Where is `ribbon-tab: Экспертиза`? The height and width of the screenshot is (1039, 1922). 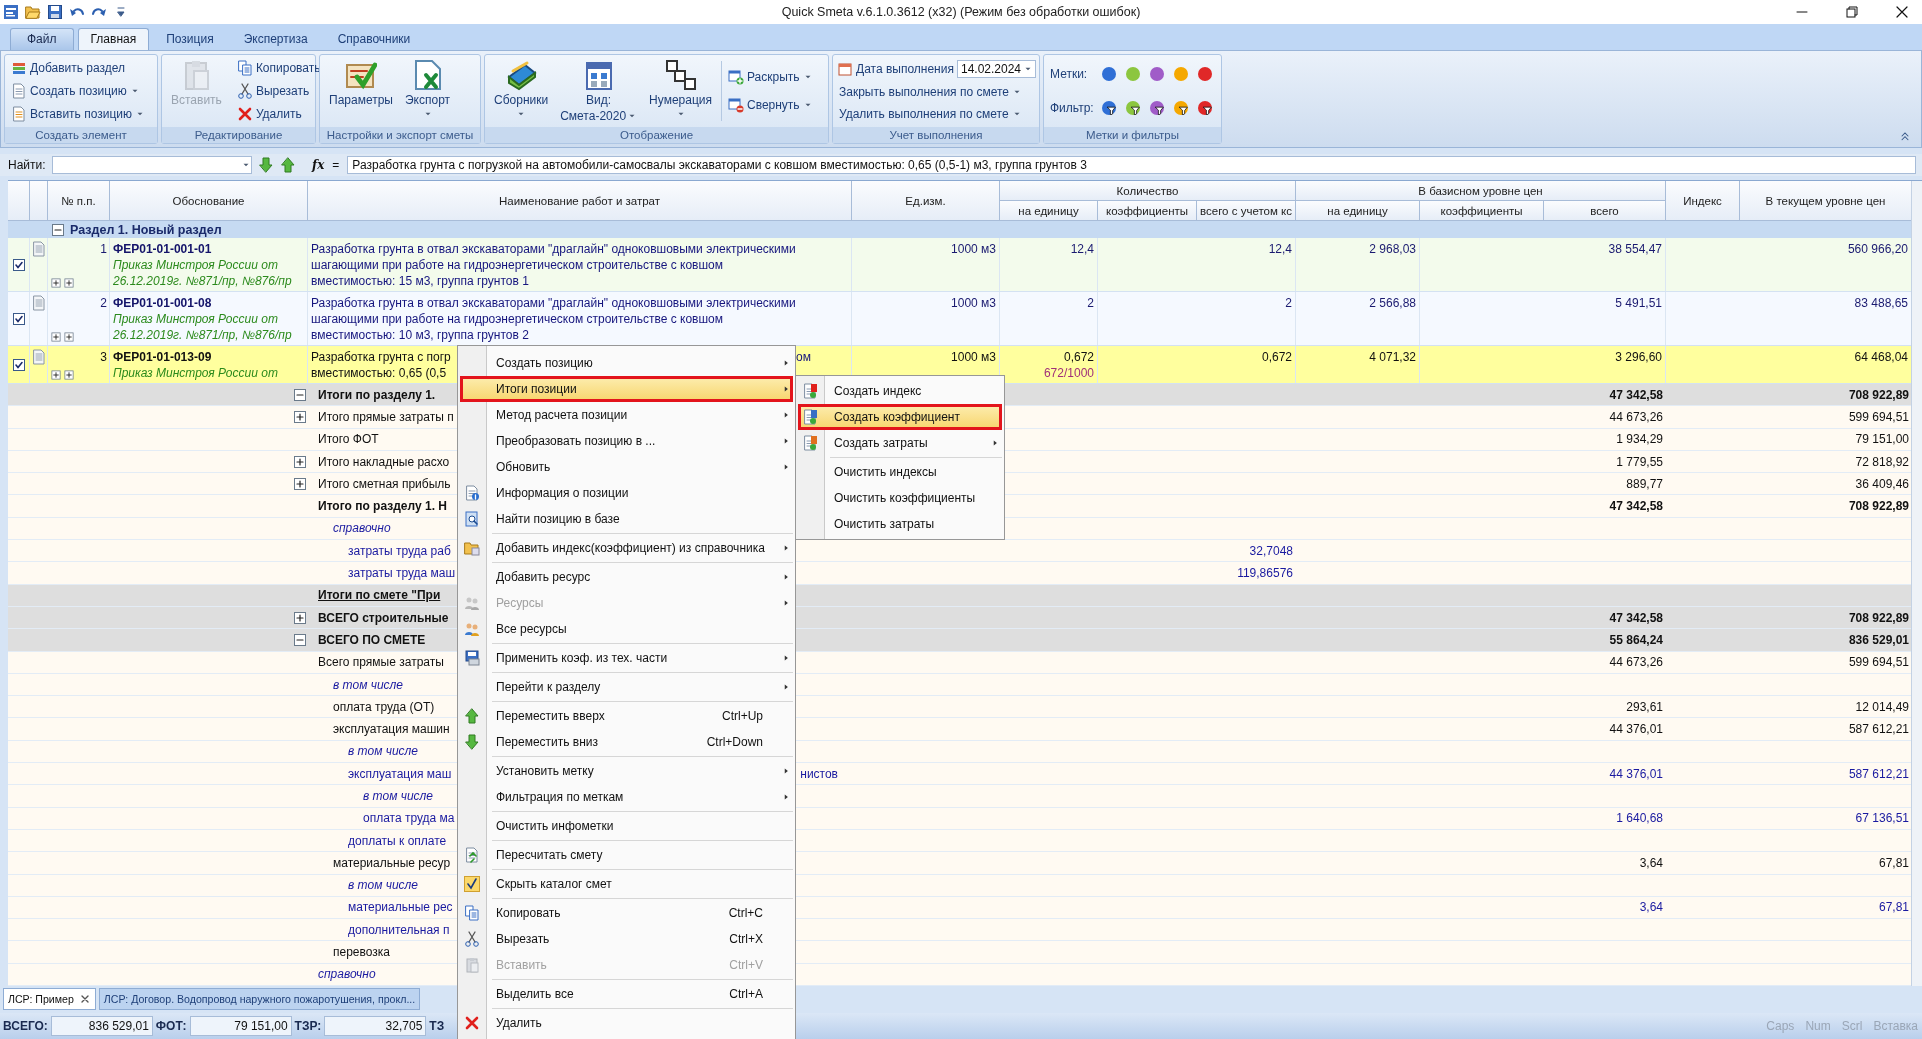
ribbon-tab: Экспертиза is located at coordinates (275, 39).